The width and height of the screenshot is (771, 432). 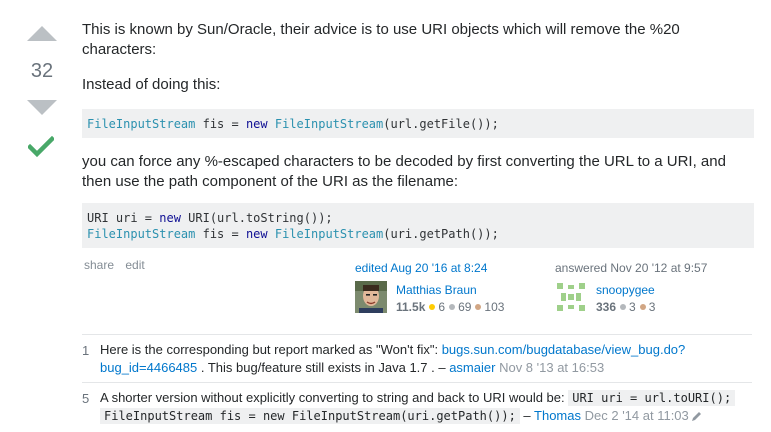 I want to click on edit-link: edit, so click(x=134, y=265).